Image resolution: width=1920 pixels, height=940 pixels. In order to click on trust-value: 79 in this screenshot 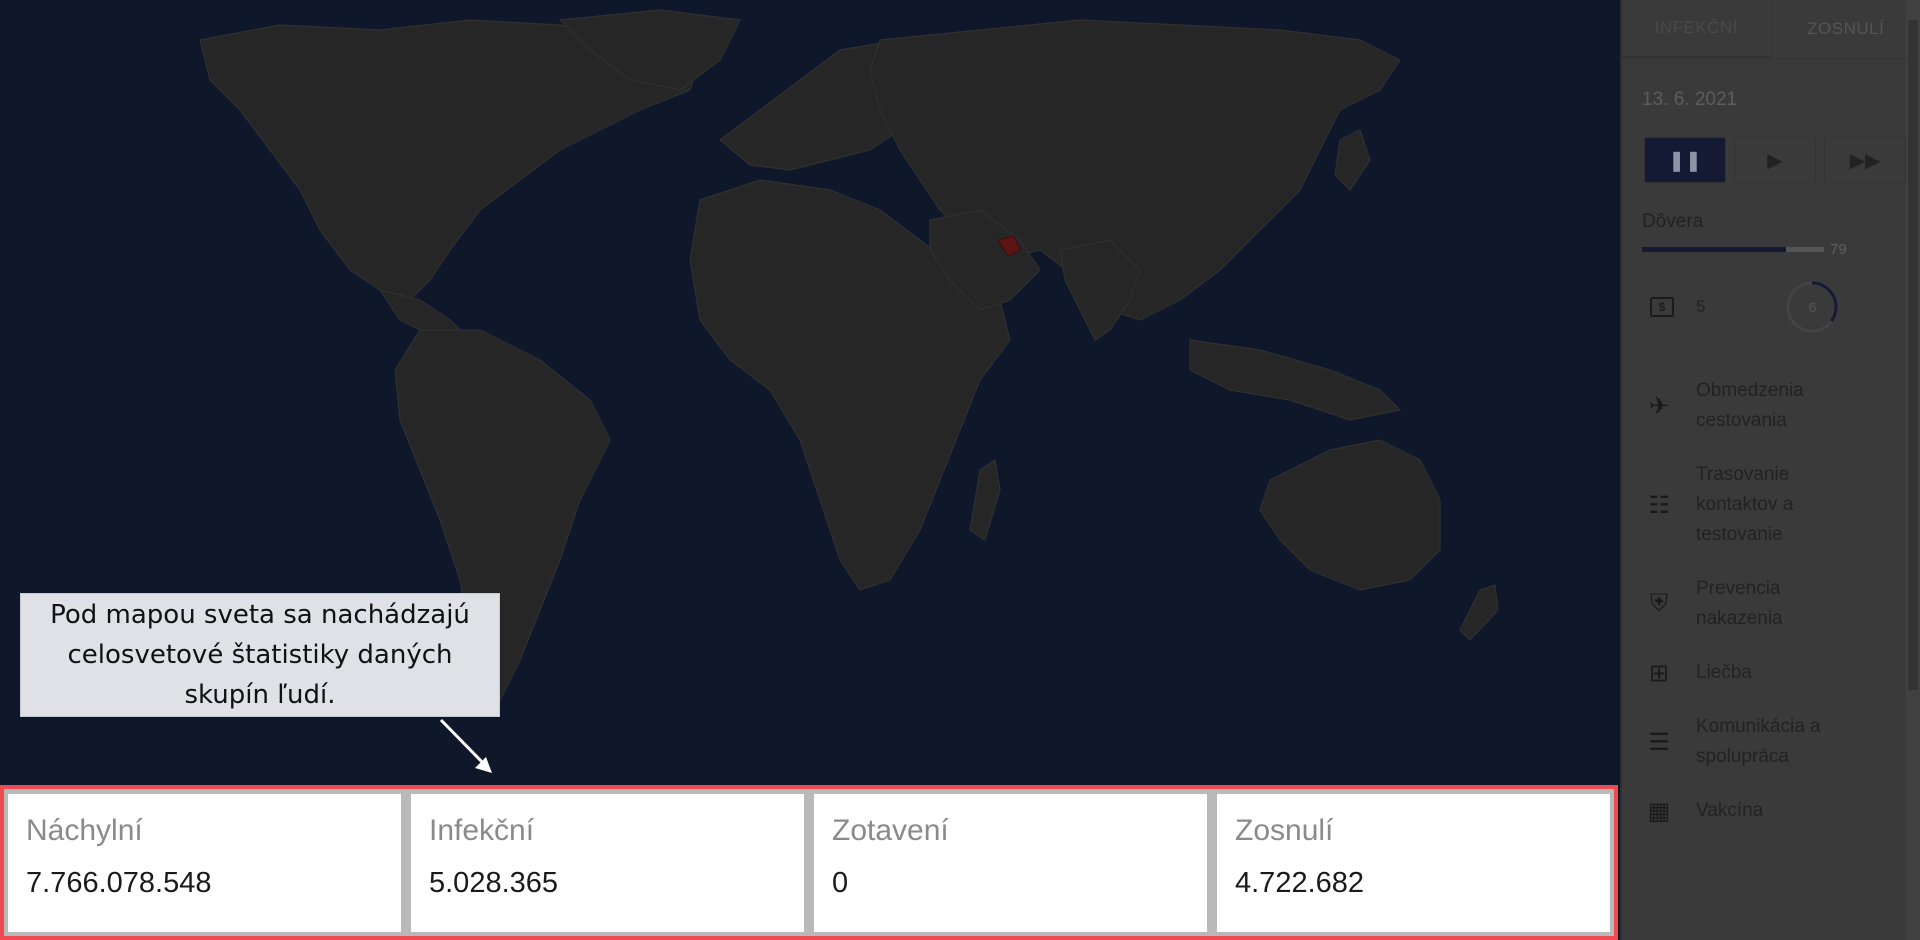, I will do `click(1838, 249)`.